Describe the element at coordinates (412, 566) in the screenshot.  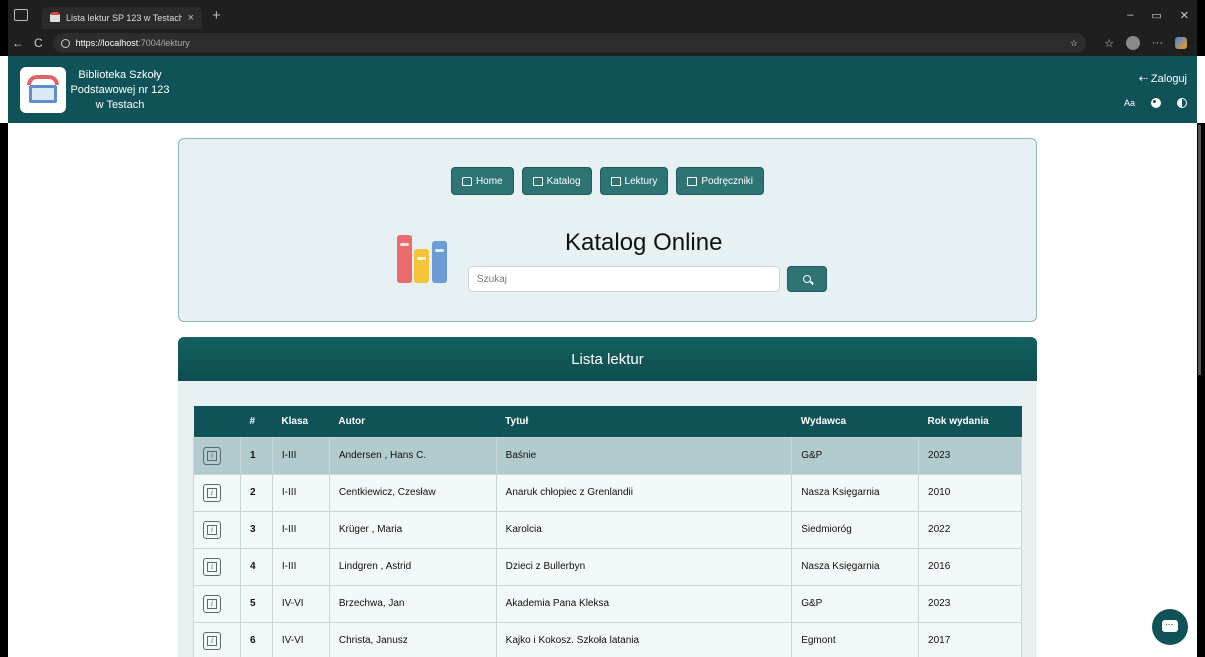
I see `row-autor: Lindgren , Astrid` at that location.